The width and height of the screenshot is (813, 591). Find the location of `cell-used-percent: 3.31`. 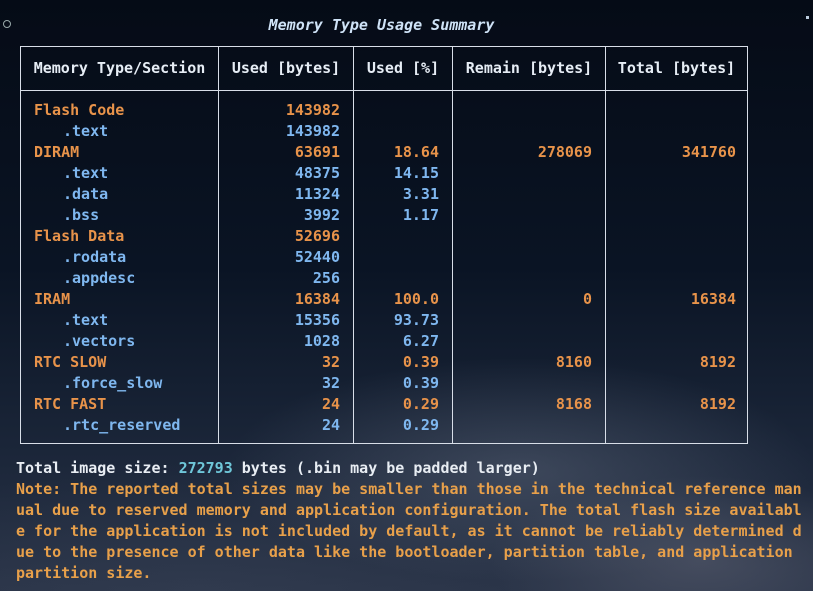

cell-used-percent: 3.31 is located at coordinates (420, 194).